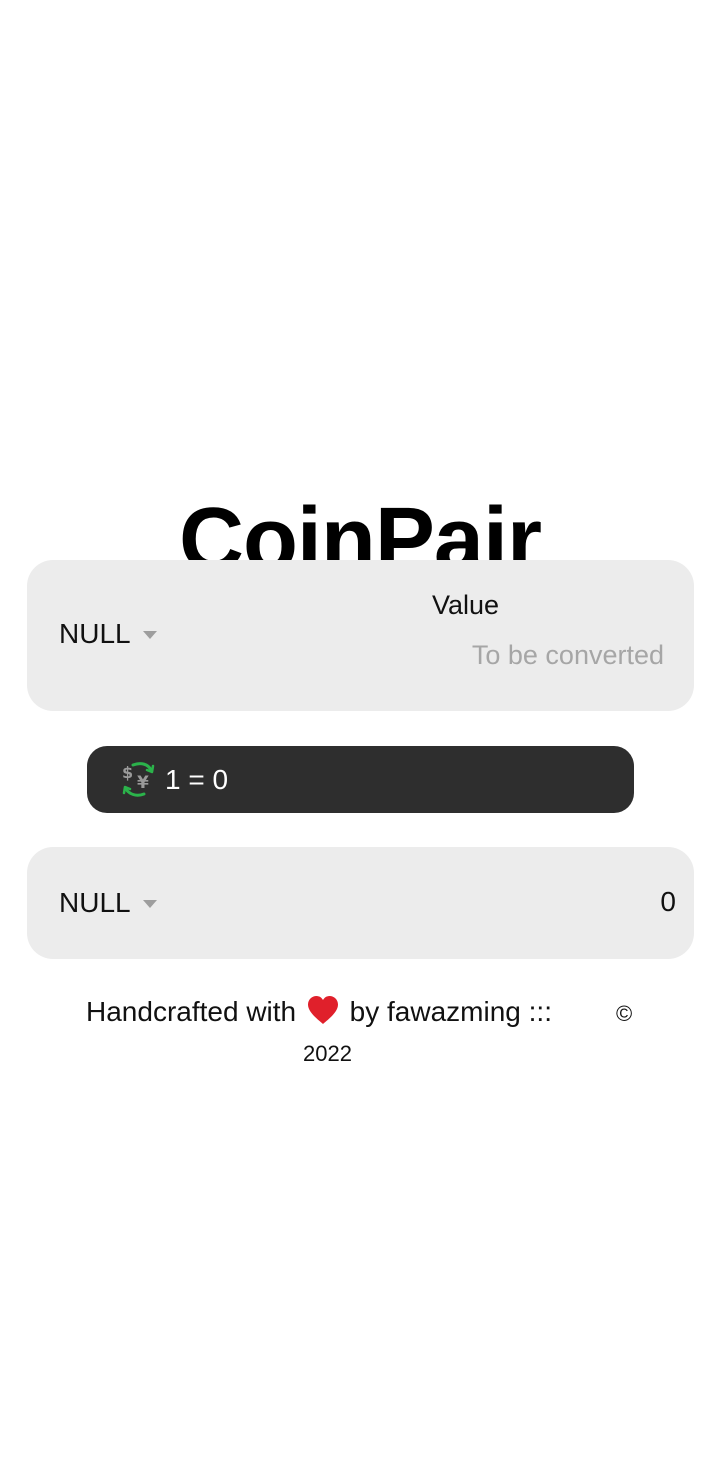  I want to click on footer-suffix: by fawazming :::, so click(450, 1011).